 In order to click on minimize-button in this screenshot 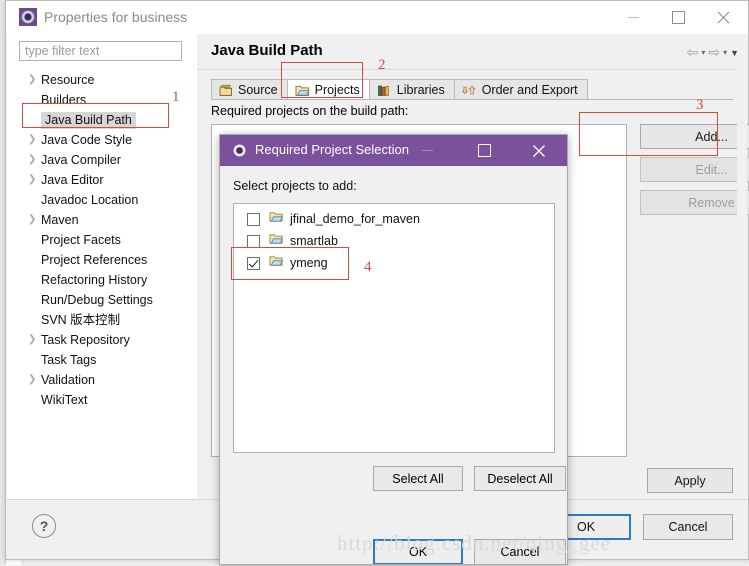, I will do `click(633, 17)`.